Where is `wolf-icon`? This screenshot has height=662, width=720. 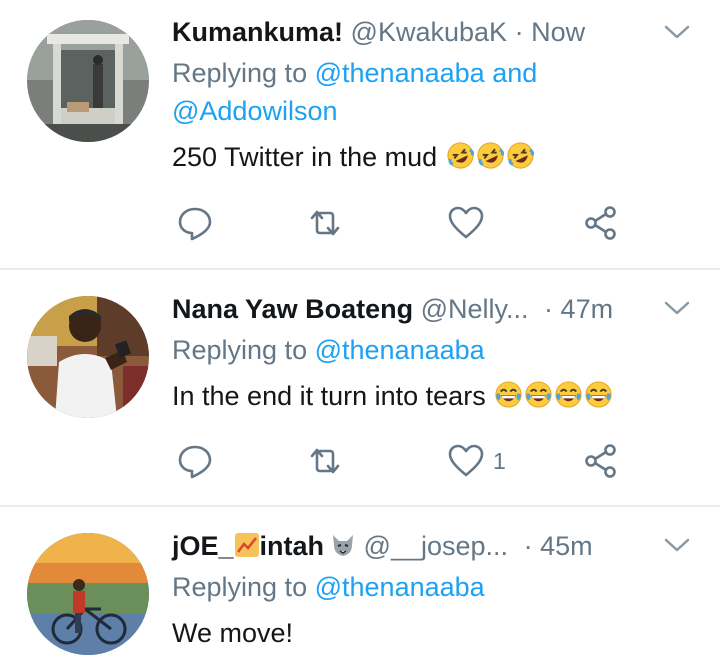
wolf-icon is located at coordinates (343, 545).